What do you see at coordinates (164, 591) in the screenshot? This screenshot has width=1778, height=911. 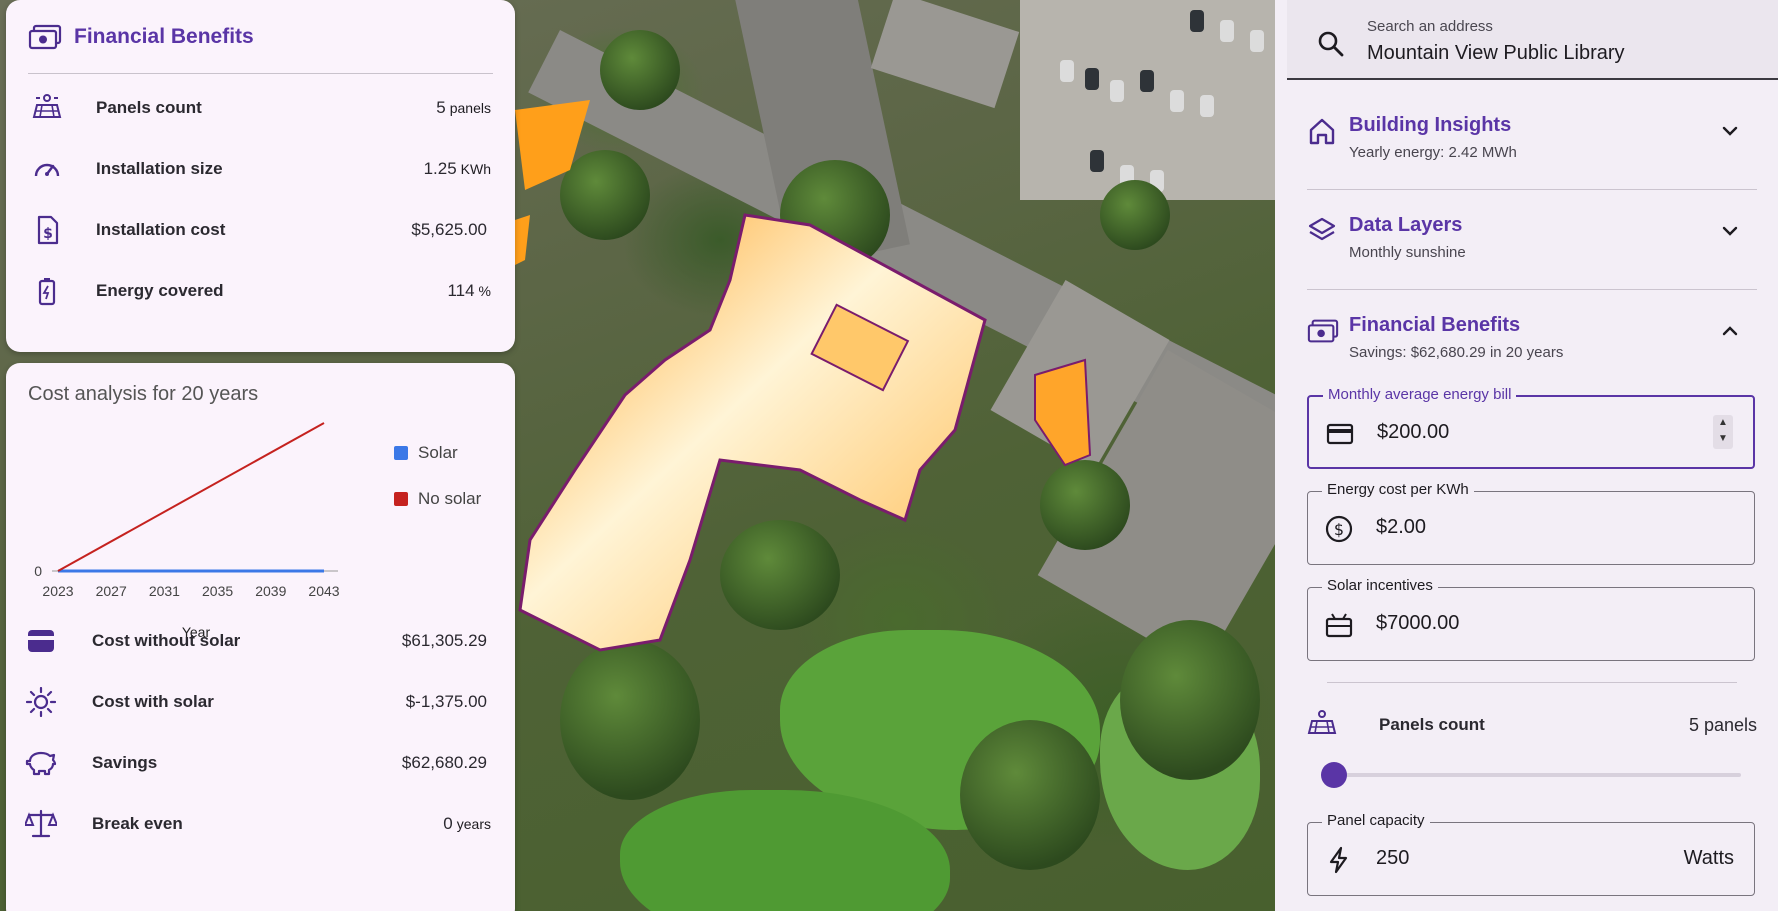 I see `x-tick-label: 2031` at bounding box center [164, 591].